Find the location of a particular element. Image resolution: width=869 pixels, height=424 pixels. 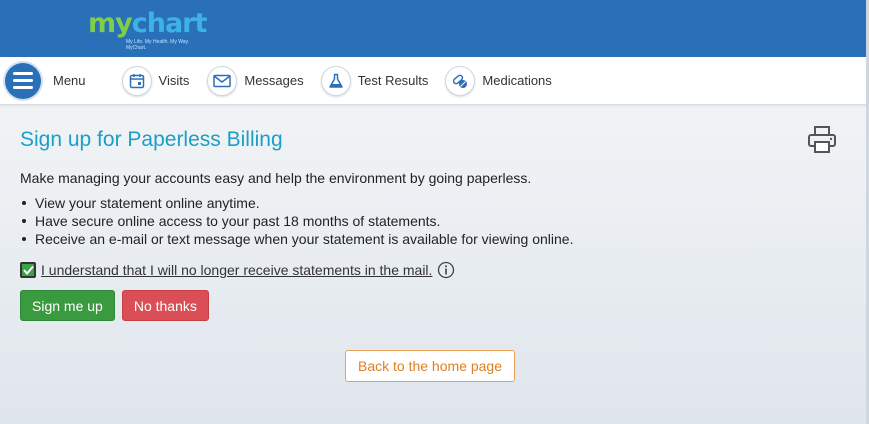

checkmark-icon is located at coordinates (28, 270).